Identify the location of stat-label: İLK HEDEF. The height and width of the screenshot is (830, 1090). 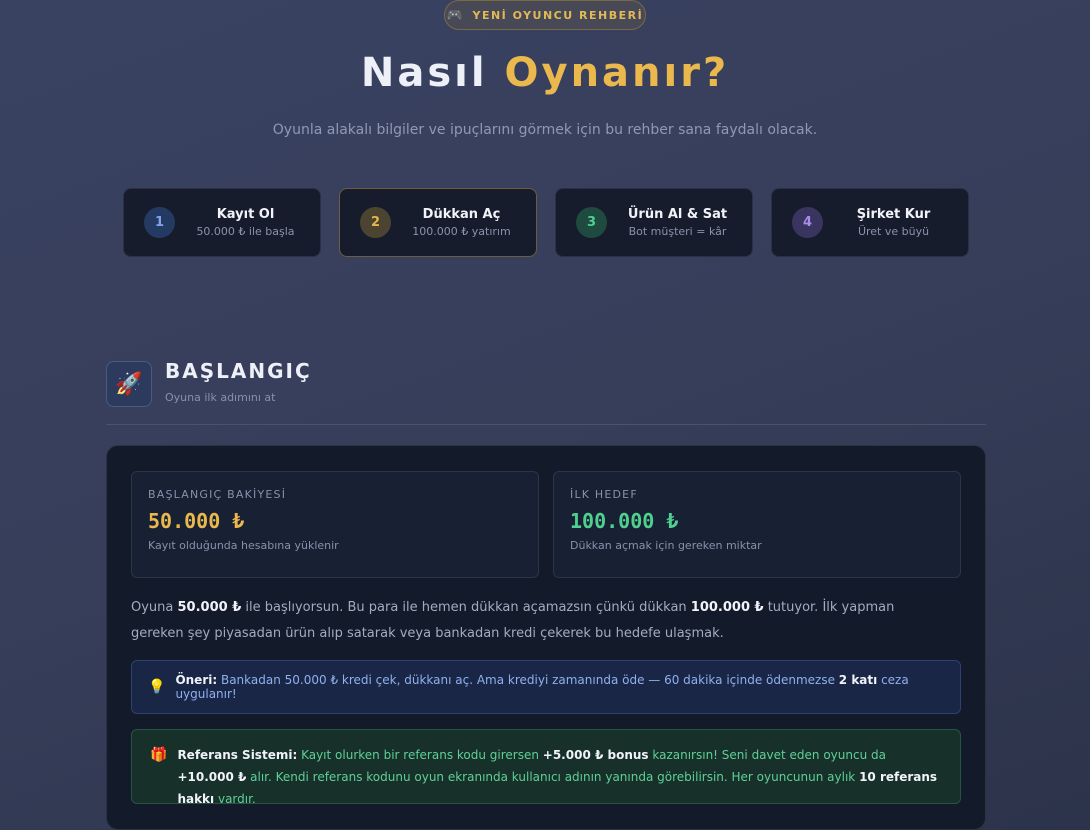
(604, 494).